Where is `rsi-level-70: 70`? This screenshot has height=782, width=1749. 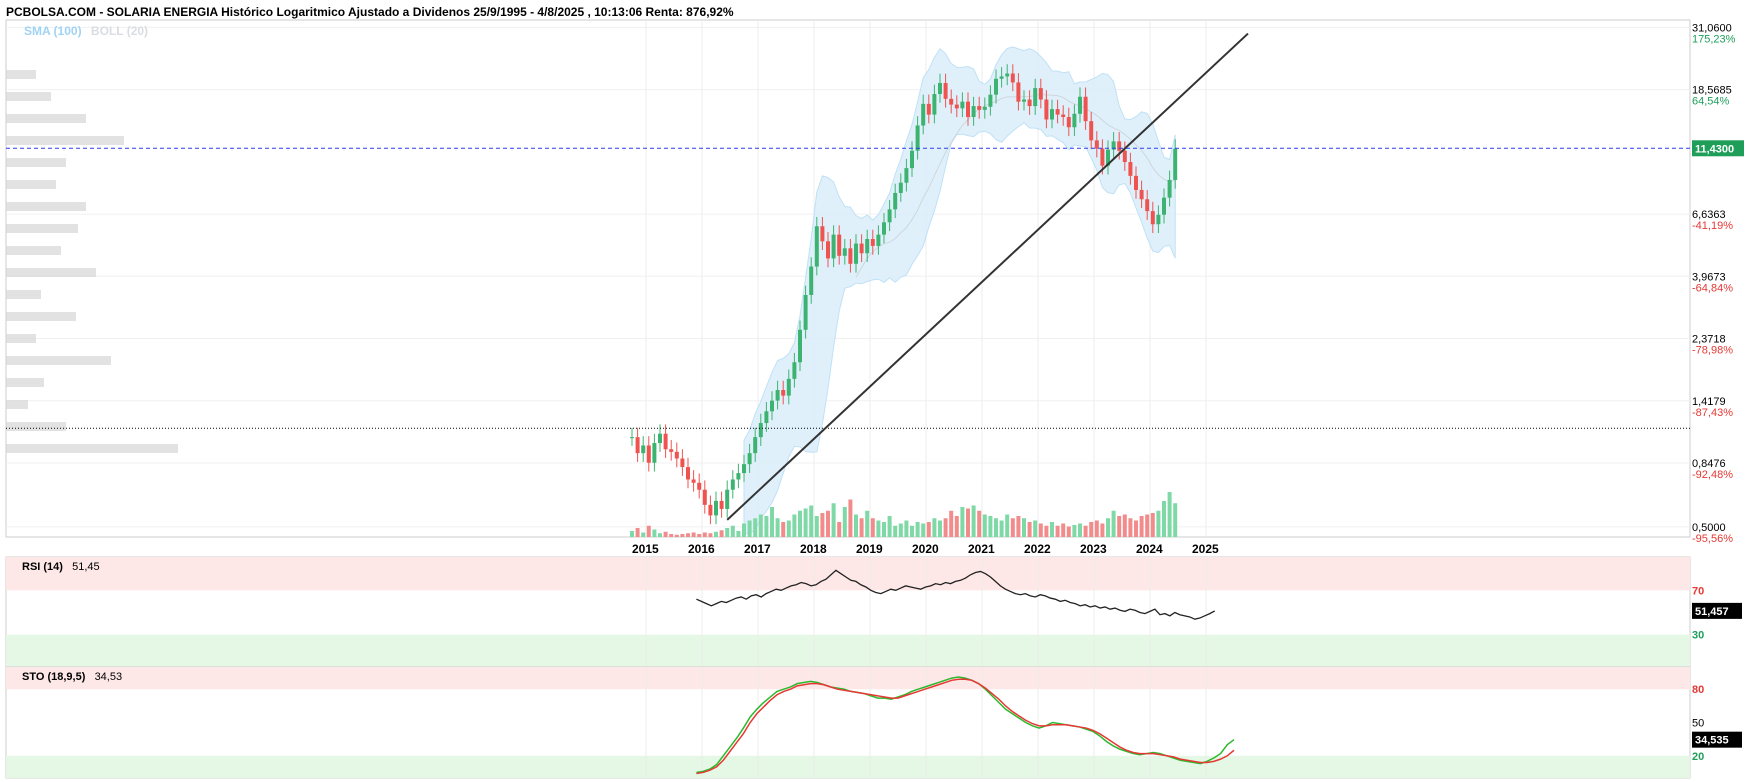
rsi-level-70: 70 is located at coordinates (1698, 591).